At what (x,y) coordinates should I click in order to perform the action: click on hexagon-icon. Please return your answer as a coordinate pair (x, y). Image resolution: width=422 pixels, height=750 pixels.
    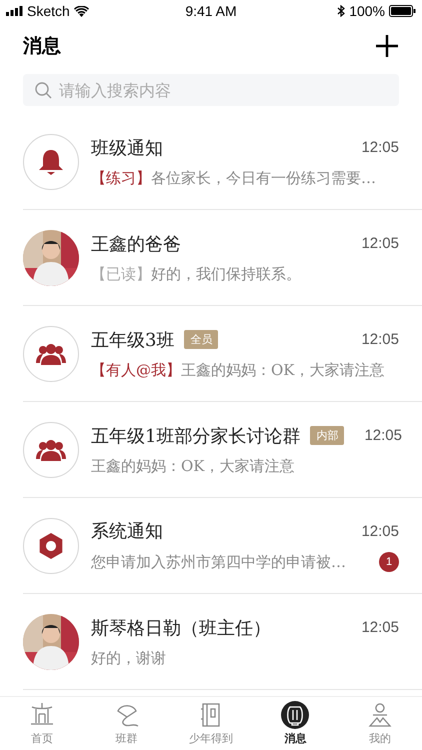
    Looking at the image, I should click on (51, 545).